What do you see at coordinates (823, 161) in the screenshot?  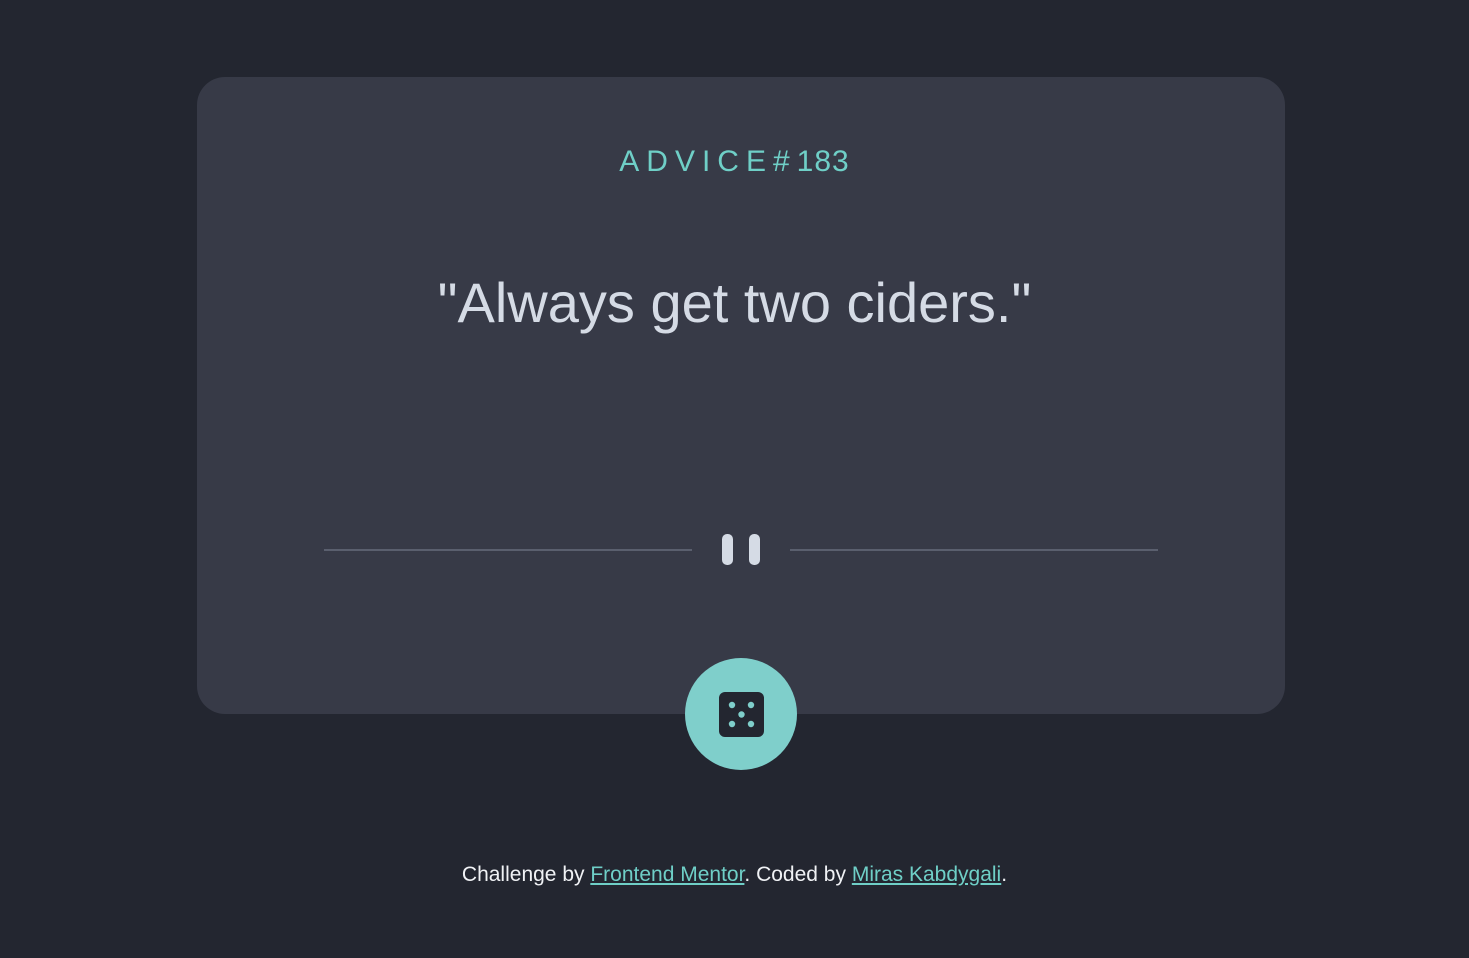 I see `advice-number: 183` at bounding box center [823, 161].